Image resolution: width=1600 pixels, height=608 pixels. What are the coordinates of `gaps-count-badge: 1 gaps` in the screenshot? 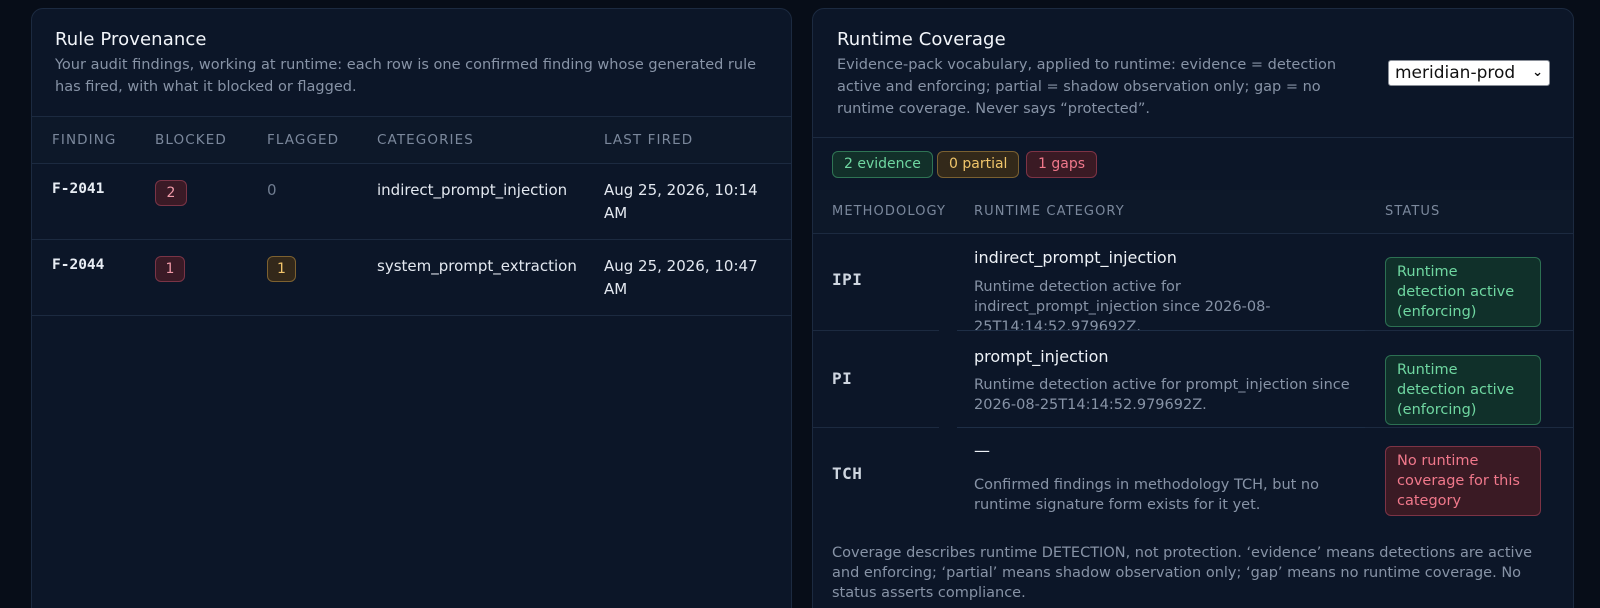 It's located at (1062, 164).